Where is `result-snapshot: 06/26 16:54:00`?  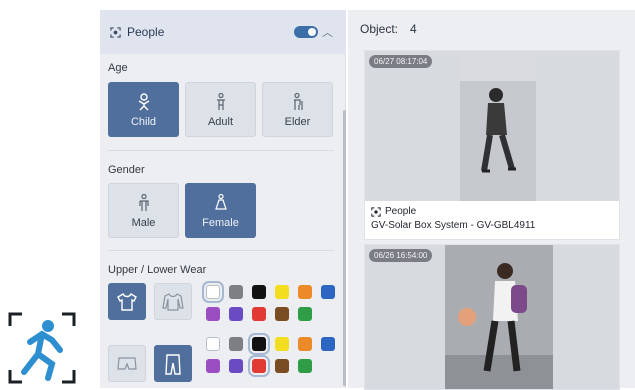
result-snapshot: 06/26 16:54:00 is located at coordinates (492, 317).